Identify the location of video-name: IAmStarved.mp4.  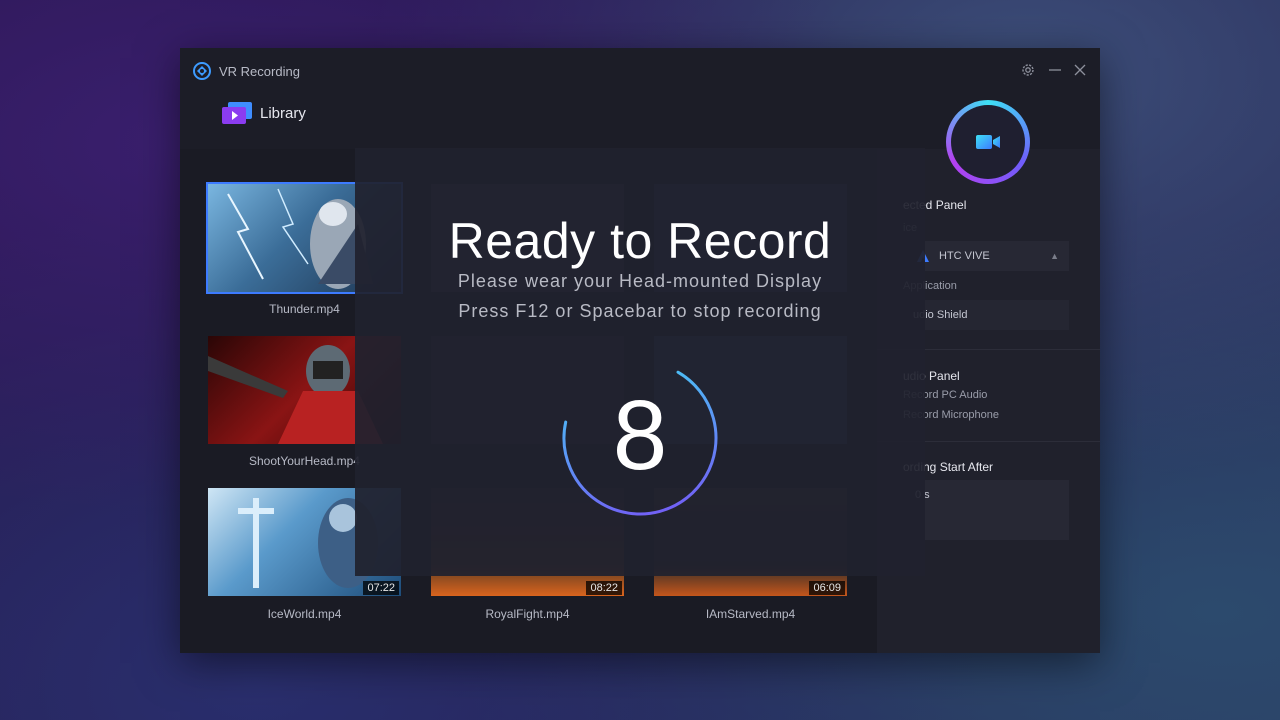
(750, 614).